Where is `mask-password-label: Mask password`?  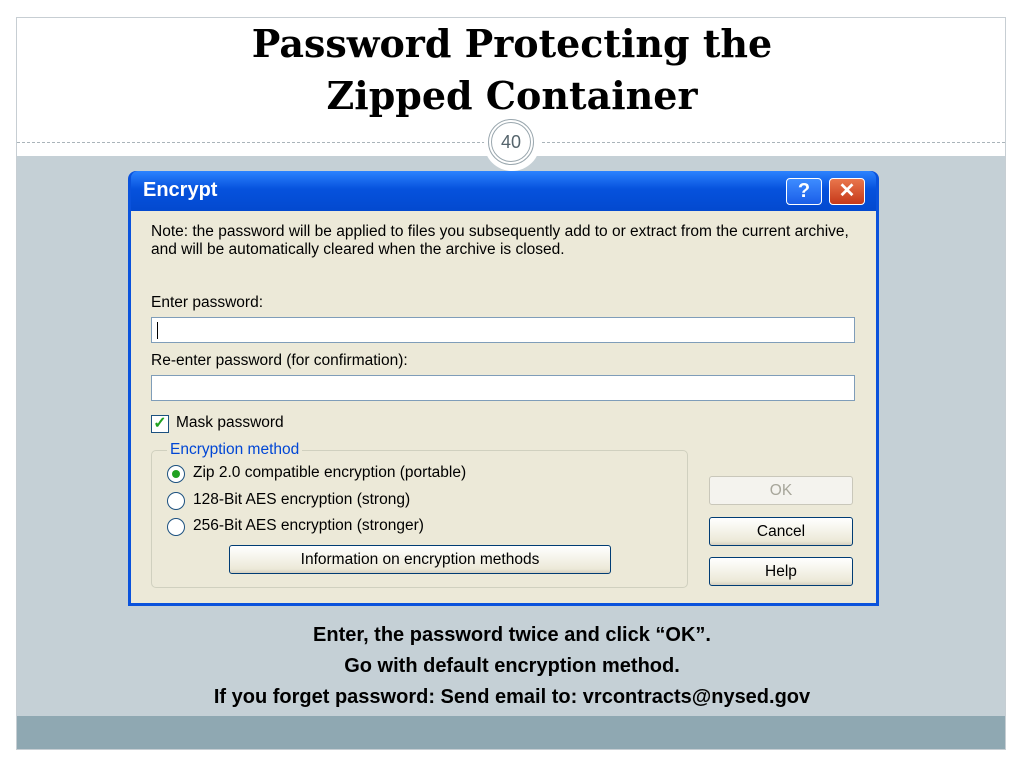
mask-password-label: Mask password is located at coordinates (230, 423).